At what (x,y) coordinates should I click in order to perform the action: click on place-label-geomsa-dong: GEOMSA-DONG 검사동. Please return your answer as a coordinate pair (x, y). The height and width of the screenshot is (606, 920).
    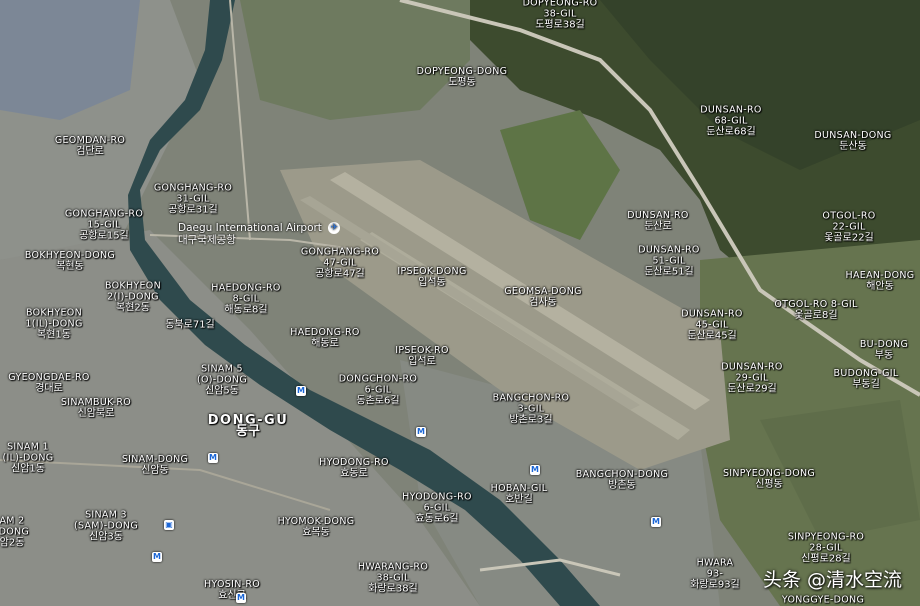
    Looking at the image, I should click on (543, 297).